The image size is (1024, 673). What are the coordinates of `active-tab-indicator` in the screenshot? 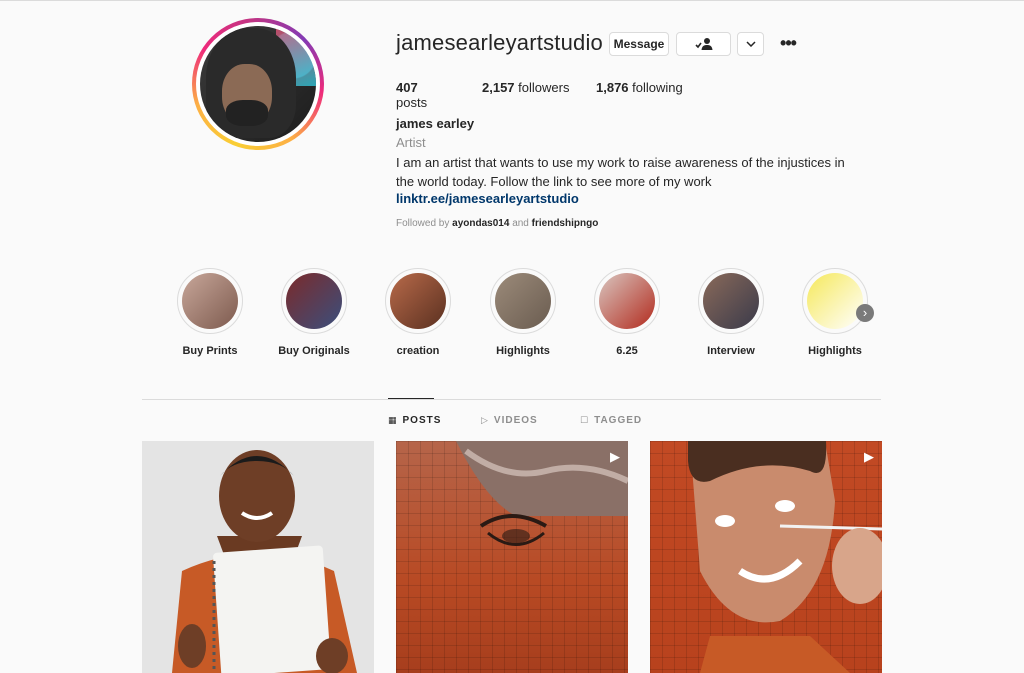 It's located at (411, 398).